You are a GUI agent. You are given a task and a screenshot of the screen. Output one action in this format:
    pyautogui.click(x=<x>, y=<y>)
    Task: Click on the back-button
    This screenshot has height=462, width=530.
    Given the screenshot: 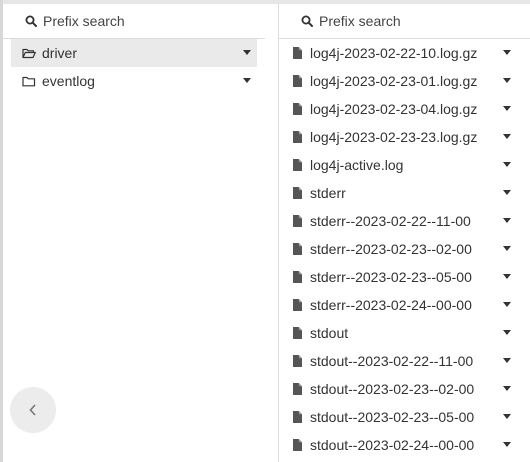 What is the action you would take?
    pyautogui.click(x=33, y=410)
    